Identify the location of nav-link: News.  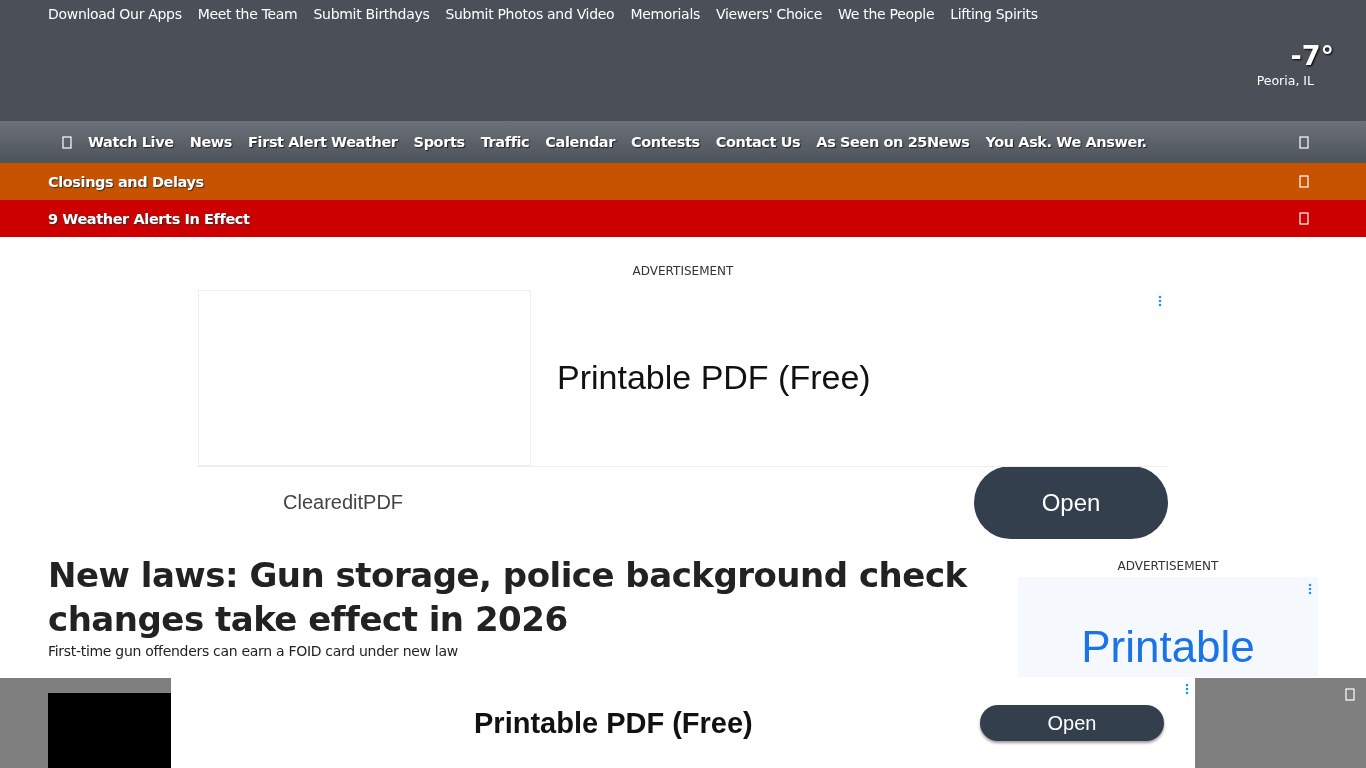
(211, 142).